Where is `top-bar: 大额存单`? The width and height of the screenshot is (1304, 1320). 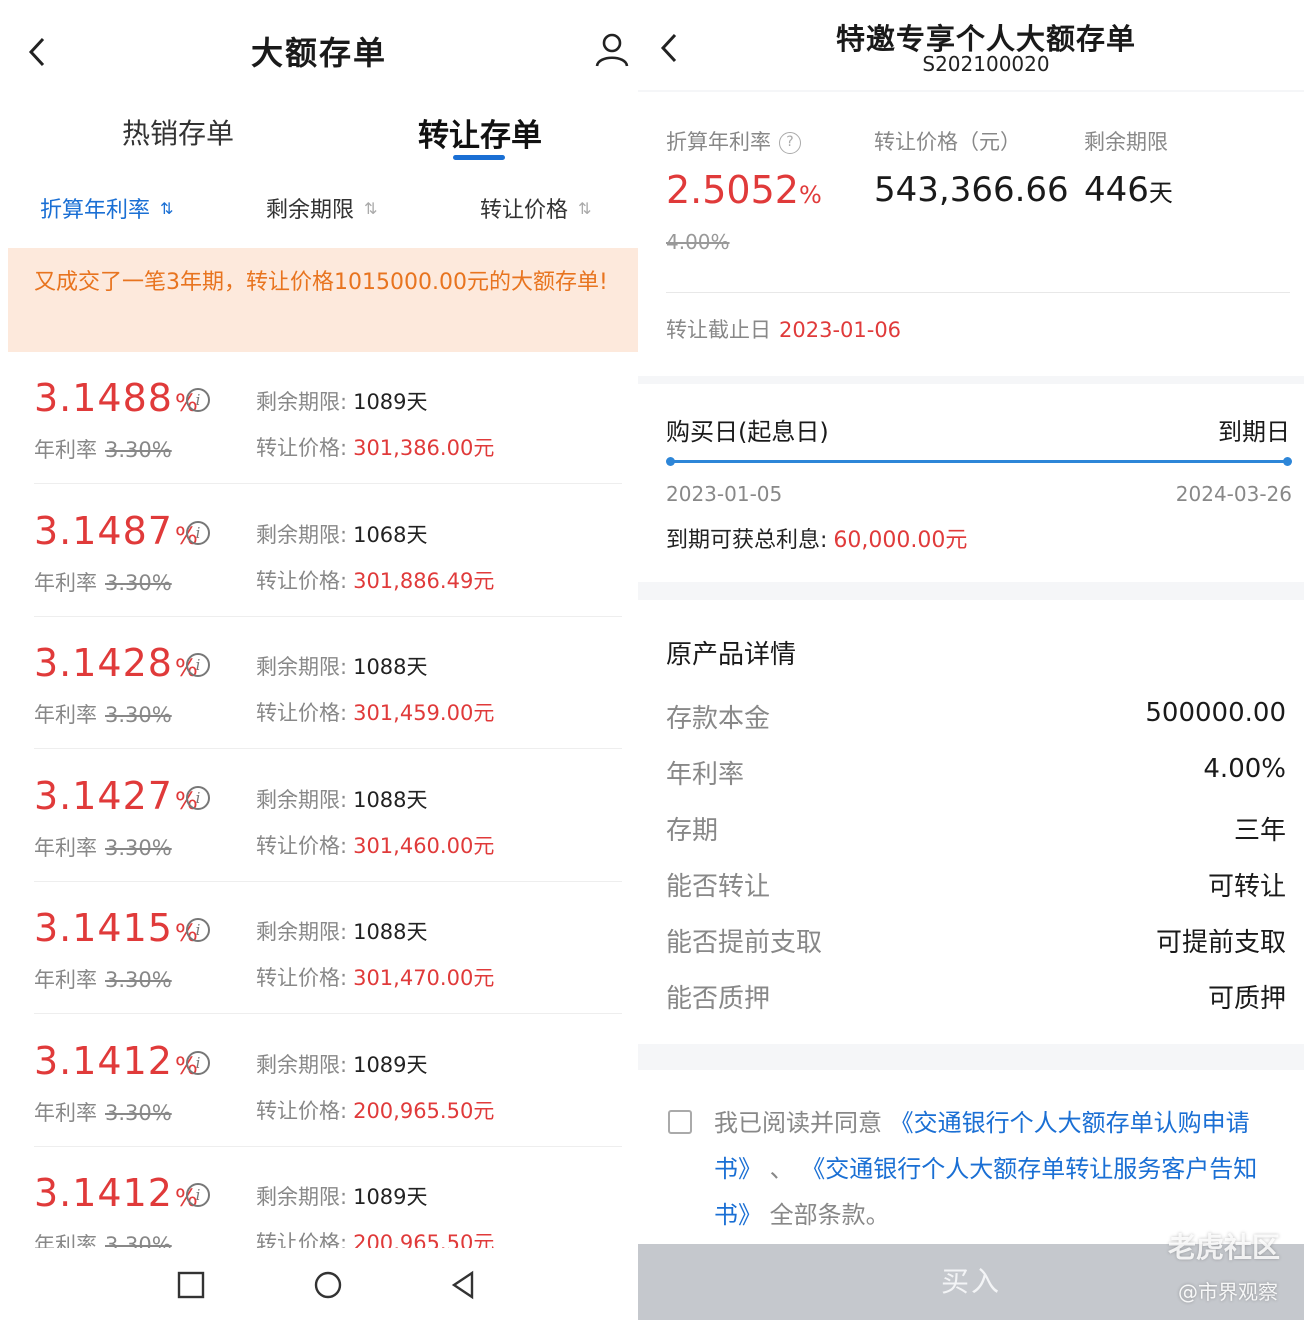 top-bar: 大额存单 is located at coordinates (319, 46).